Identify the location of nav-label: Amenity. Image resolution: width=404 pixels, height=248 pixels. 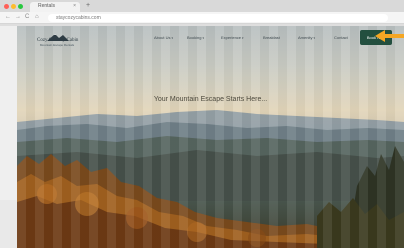
(305, 37).